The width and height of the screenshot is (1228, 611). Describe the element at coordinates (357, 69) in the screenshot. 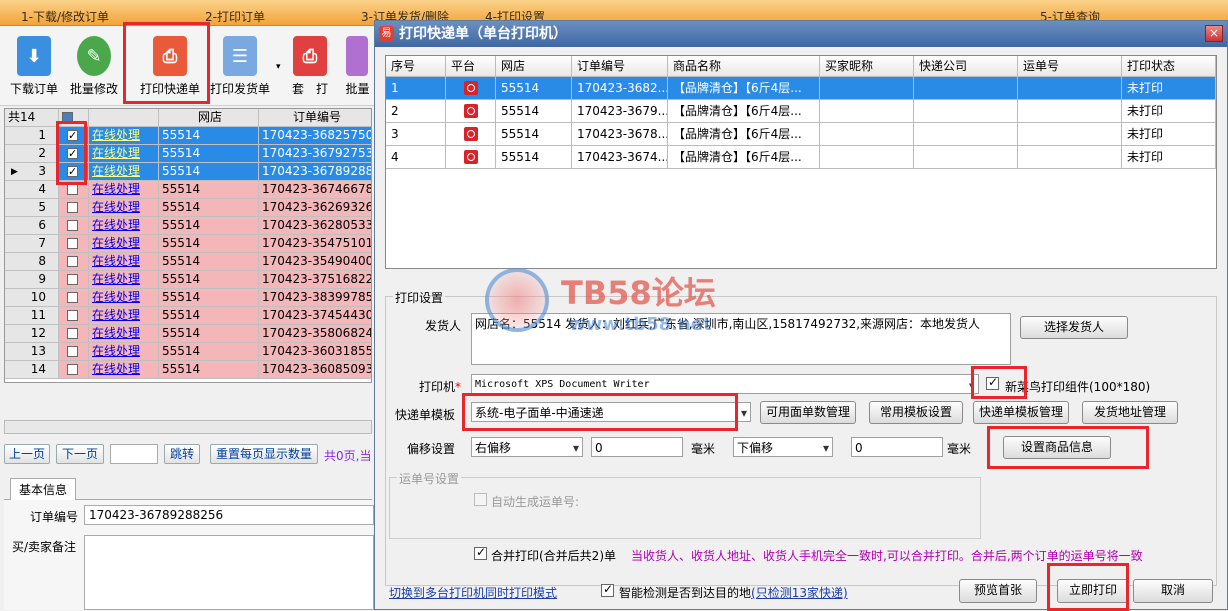

I see `batch-button: 批量` at that location.